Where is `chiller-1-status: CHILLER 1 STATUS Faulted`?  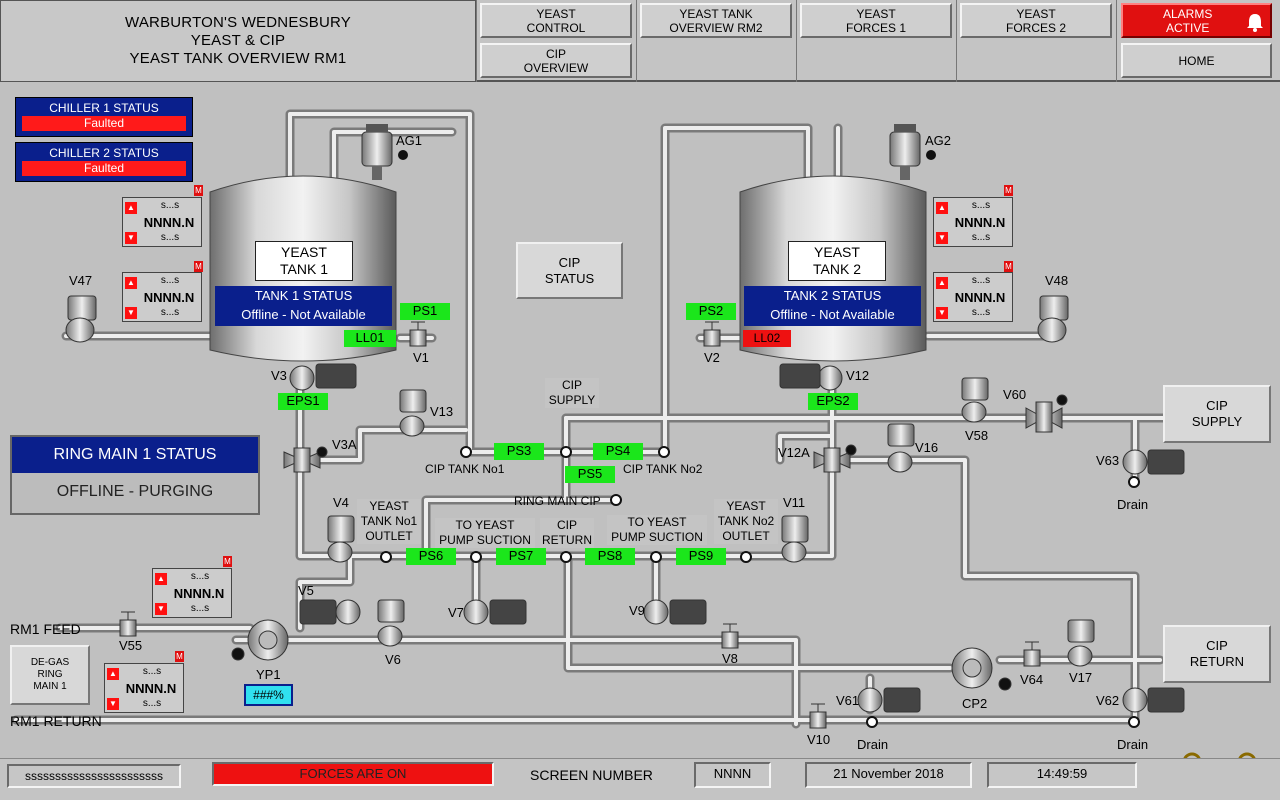
chiller-1-status: CHILLER 1 STATUS Faulted is located at coordinates (104, 117).